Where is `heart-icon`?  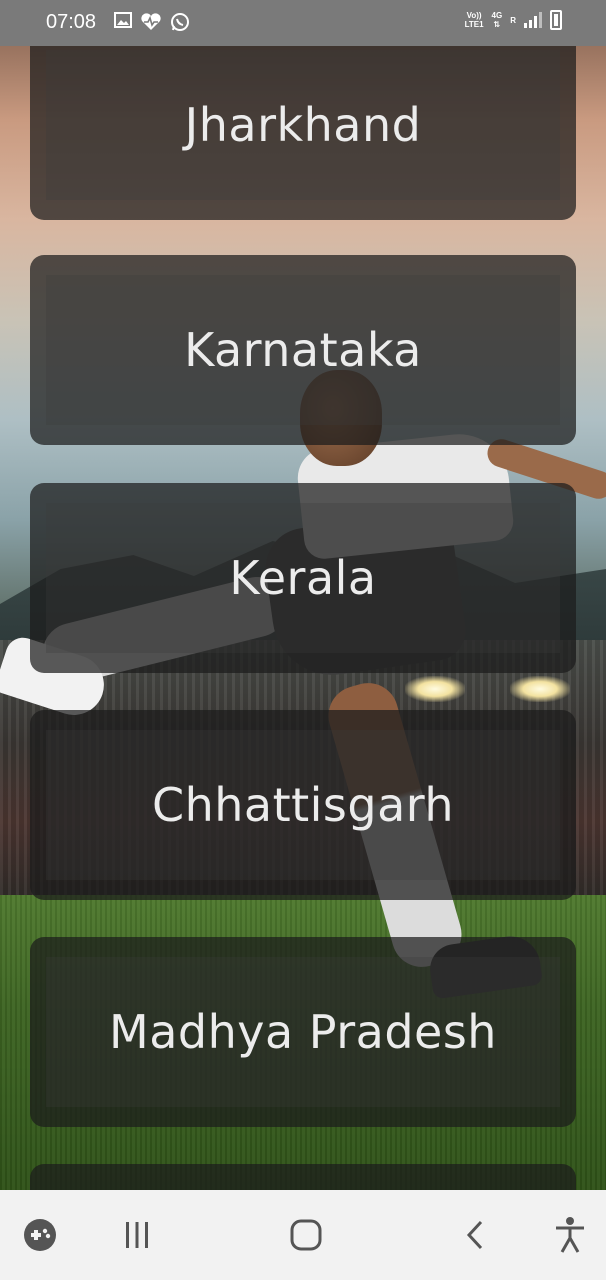
heart-icon is located at coordinates (151, 22).